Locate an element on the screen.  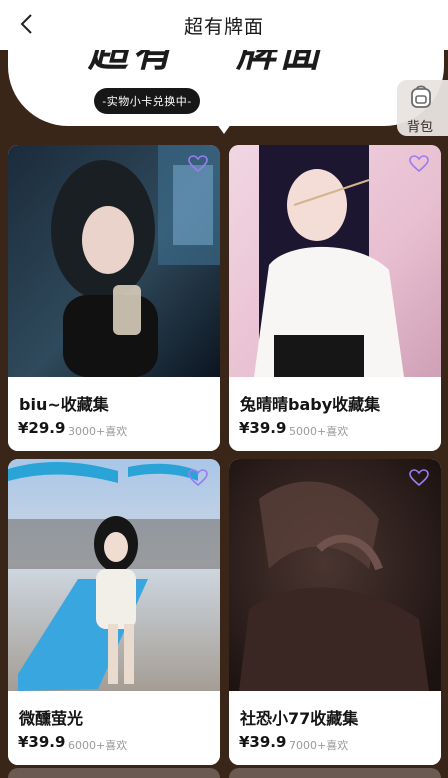
chevron-left-icon is located at coordinates (26, 24).